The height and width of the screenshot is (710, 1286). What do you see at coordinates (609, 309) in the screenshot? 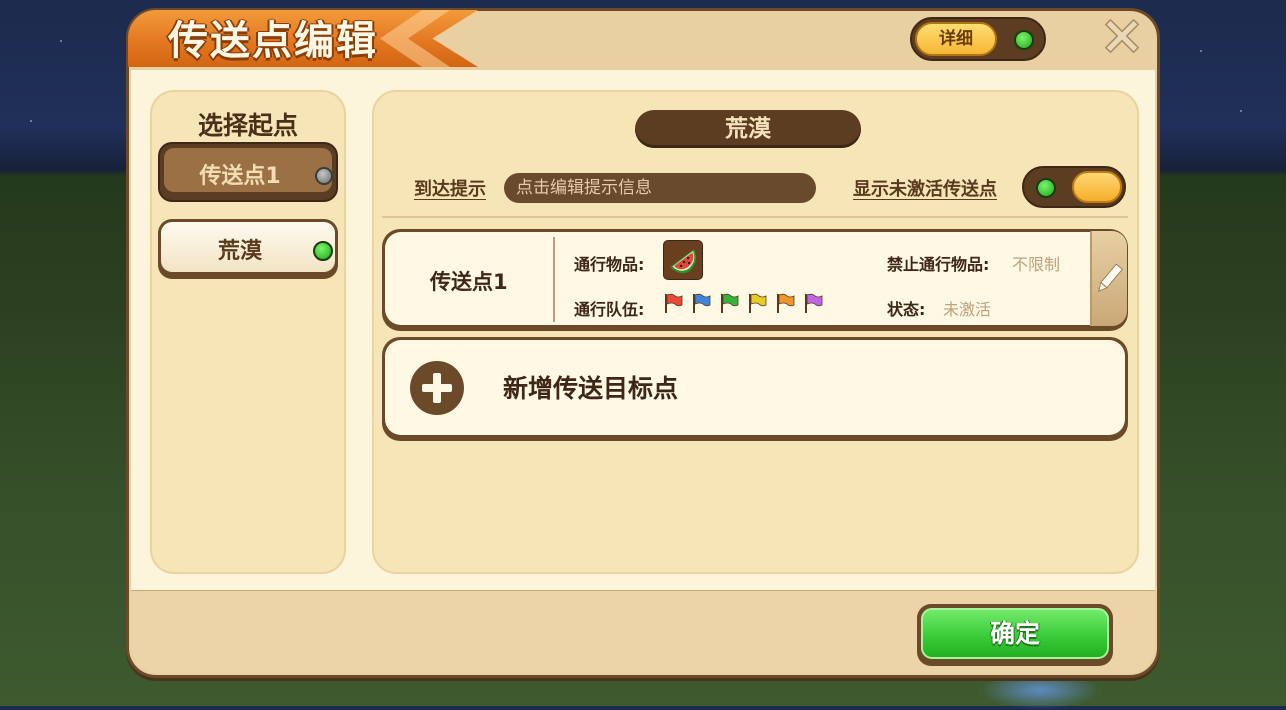
I see `pass-team-label: 通行队伍:` at bounding box center [609, 309].